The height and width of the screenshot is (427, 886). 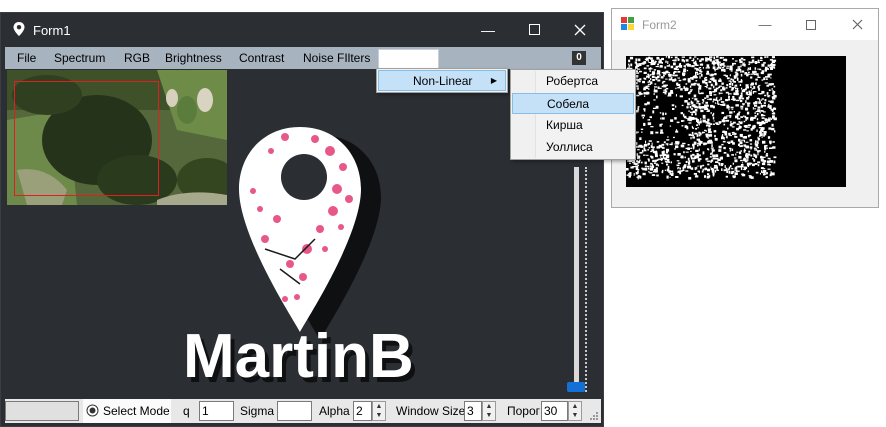 What do you see at coordinates (579, 58) in the screenshot?
I see `menu-counter: 0` at bounding box center [579, 58].